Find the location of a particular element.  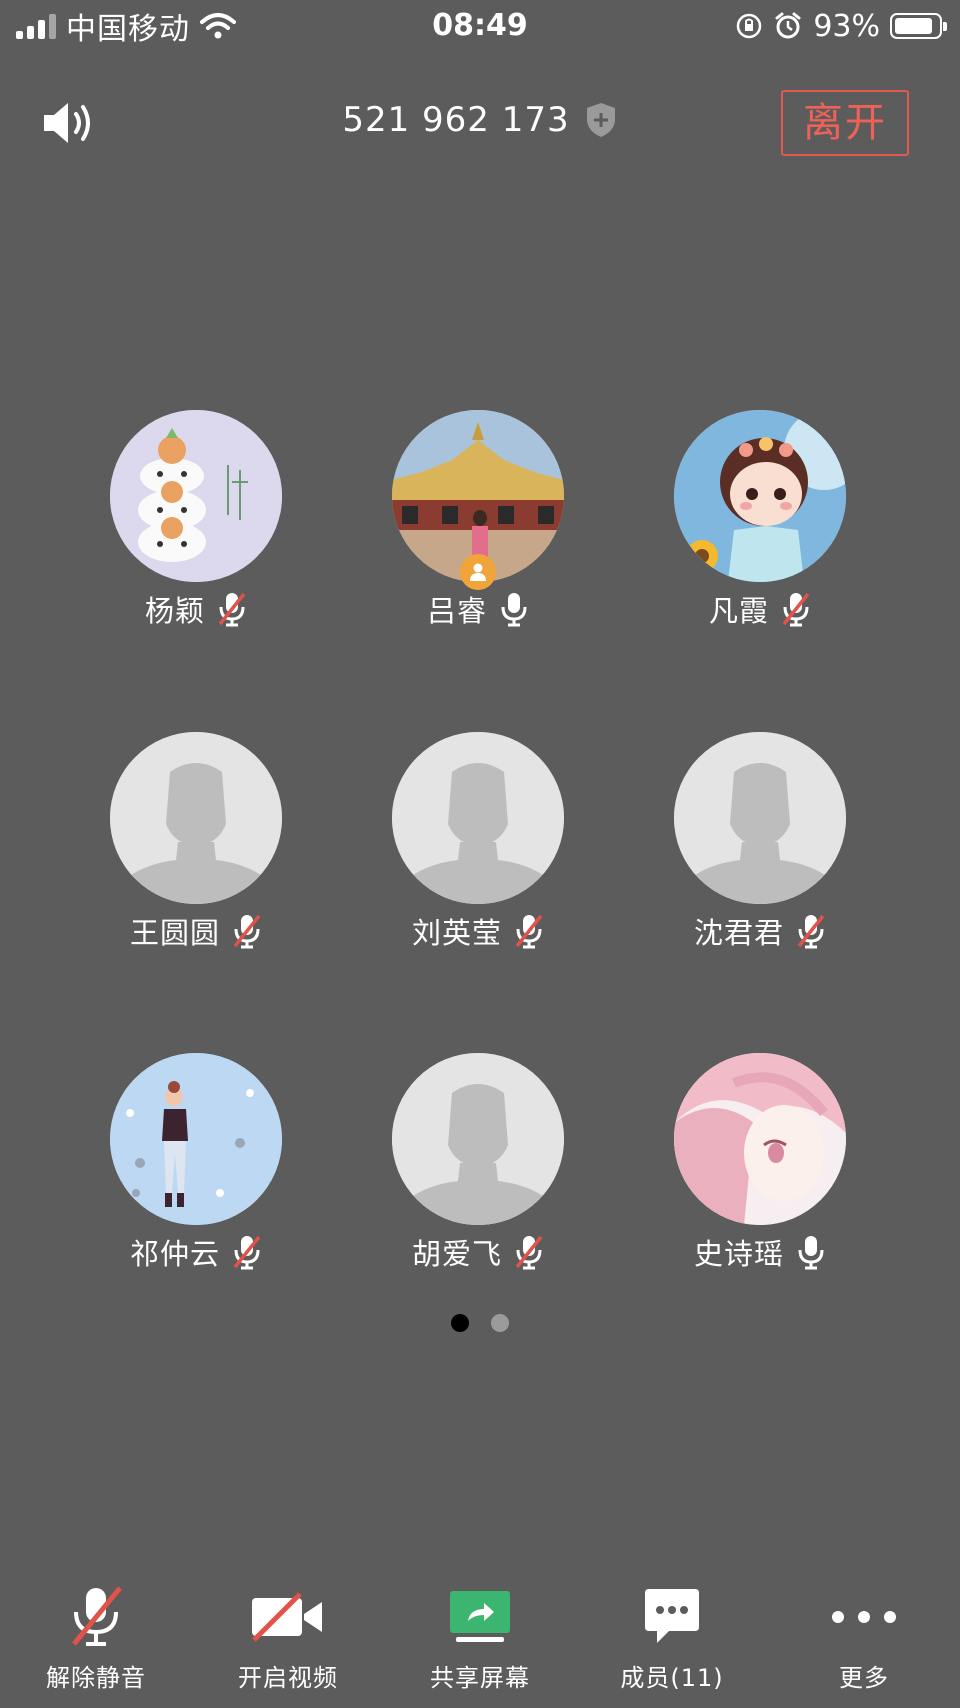

status-bar: 中国移动 08:49 93% is located at coordinates (480, 26).